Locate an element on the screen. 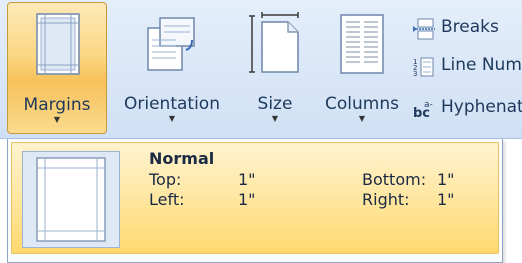 The height and width of the screenshot is (263, 522). margins-button: Margins ▼ is located at coordinates (57, 68).